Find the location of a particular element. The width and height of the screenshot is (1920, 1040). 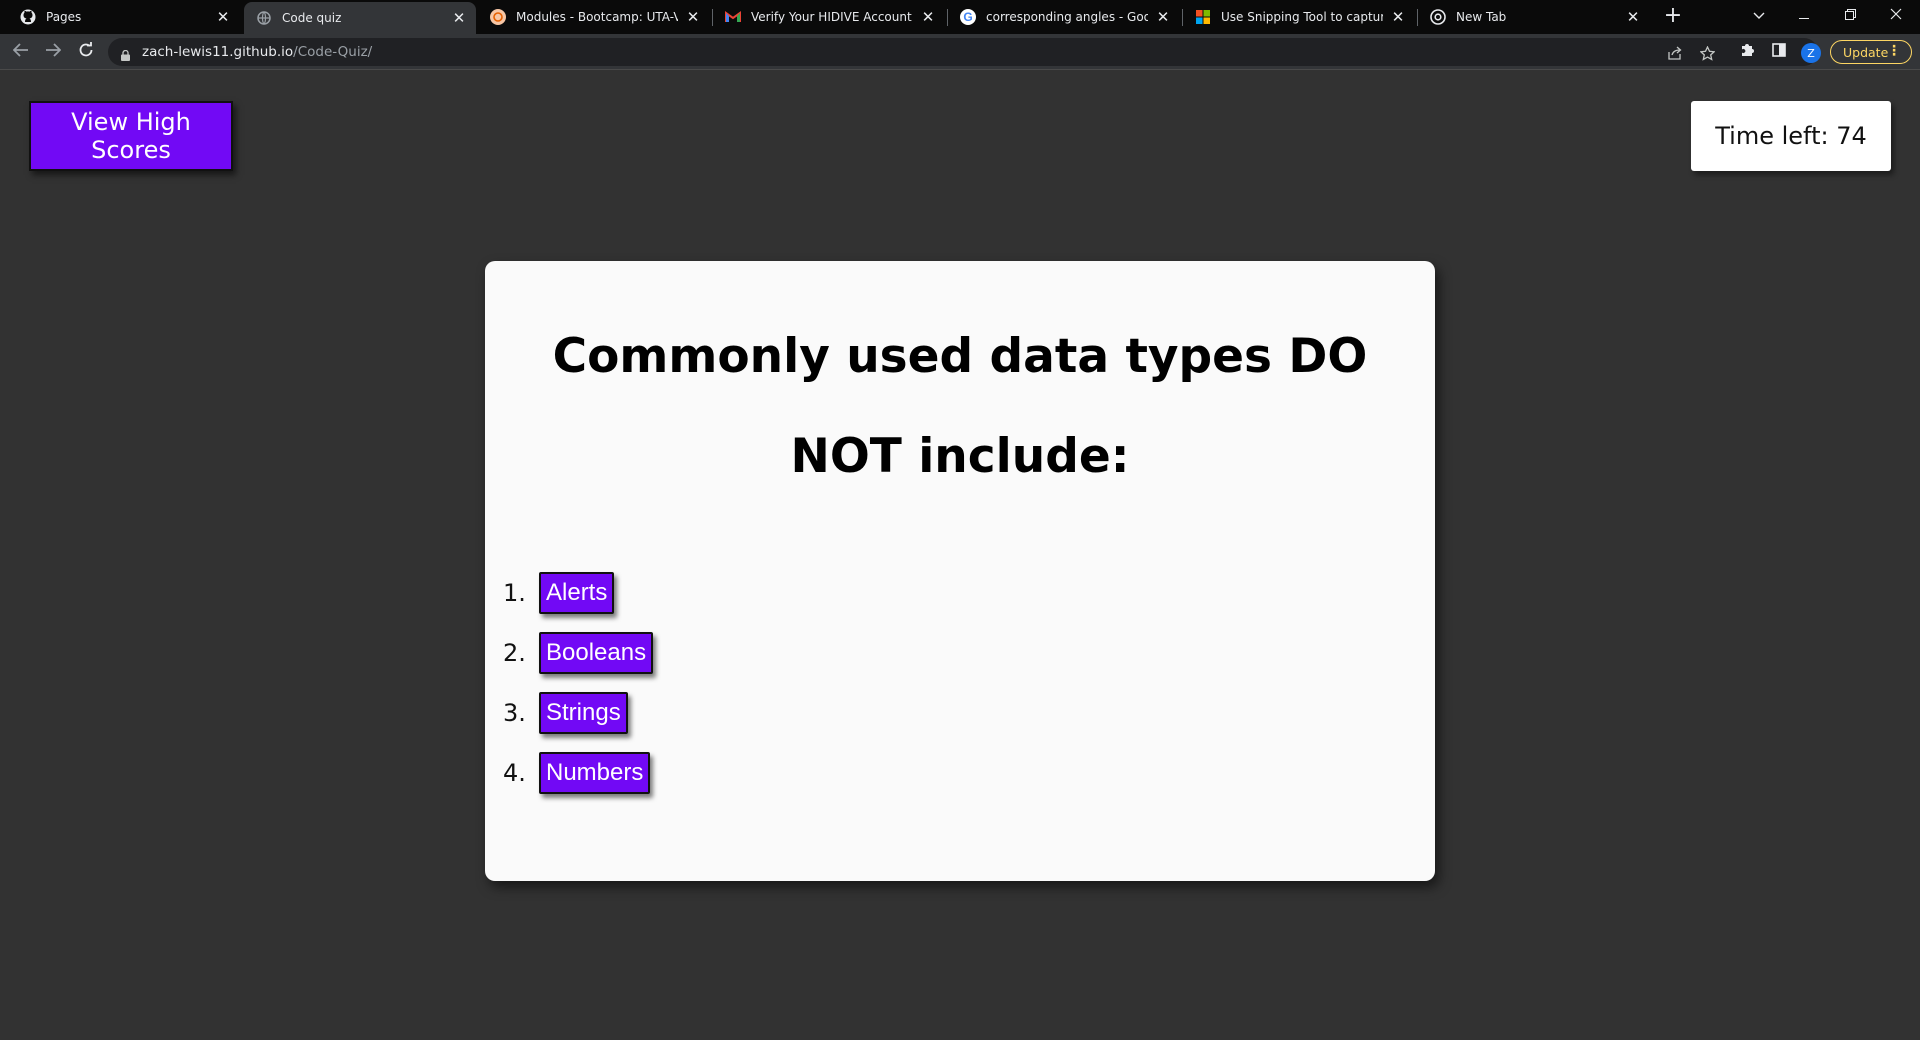

tab-title: Pages is located at coordinates (64, 17).